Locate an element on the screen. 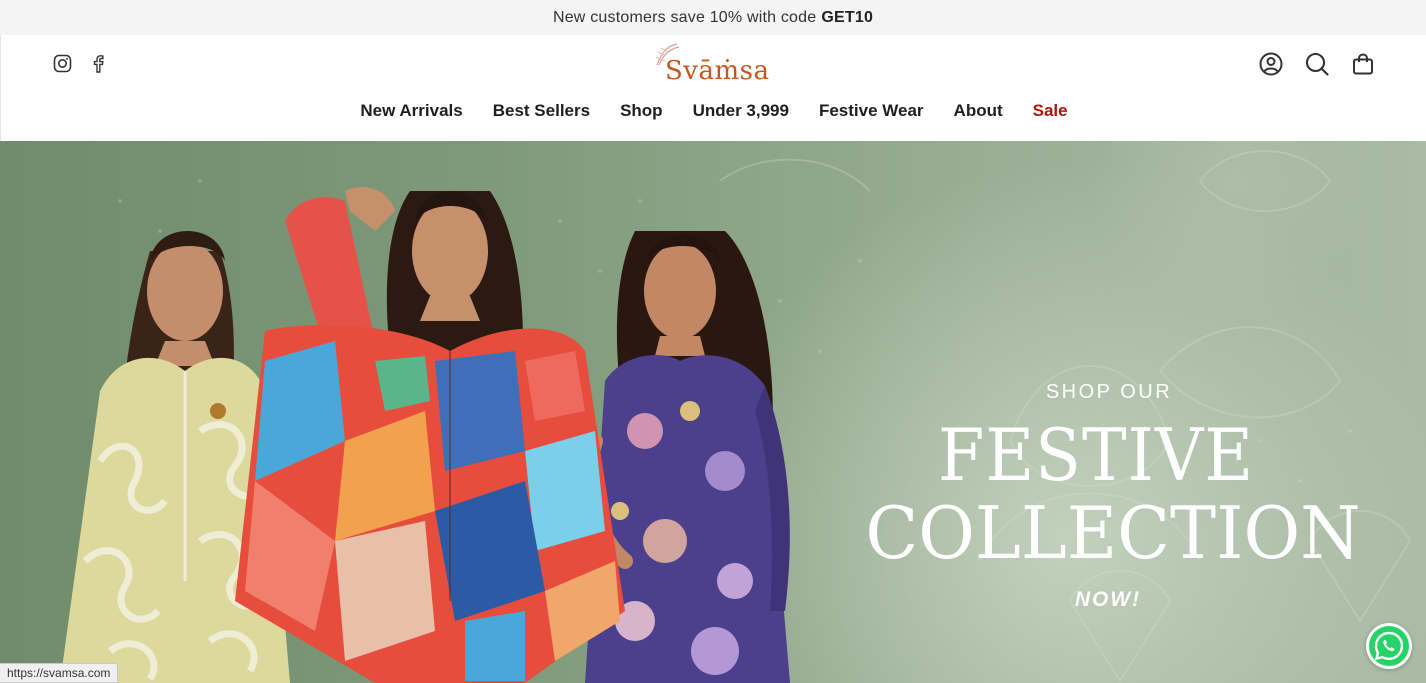  whatsapp-button is located at coordinates (1389, 646).